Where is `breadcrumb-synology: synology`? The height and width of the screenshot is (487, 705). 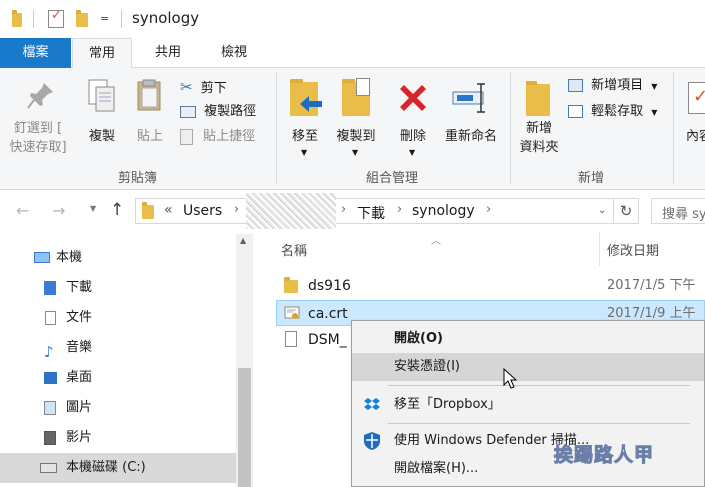 breadcrumb-synology: synology is located at coordinates (443, 211).